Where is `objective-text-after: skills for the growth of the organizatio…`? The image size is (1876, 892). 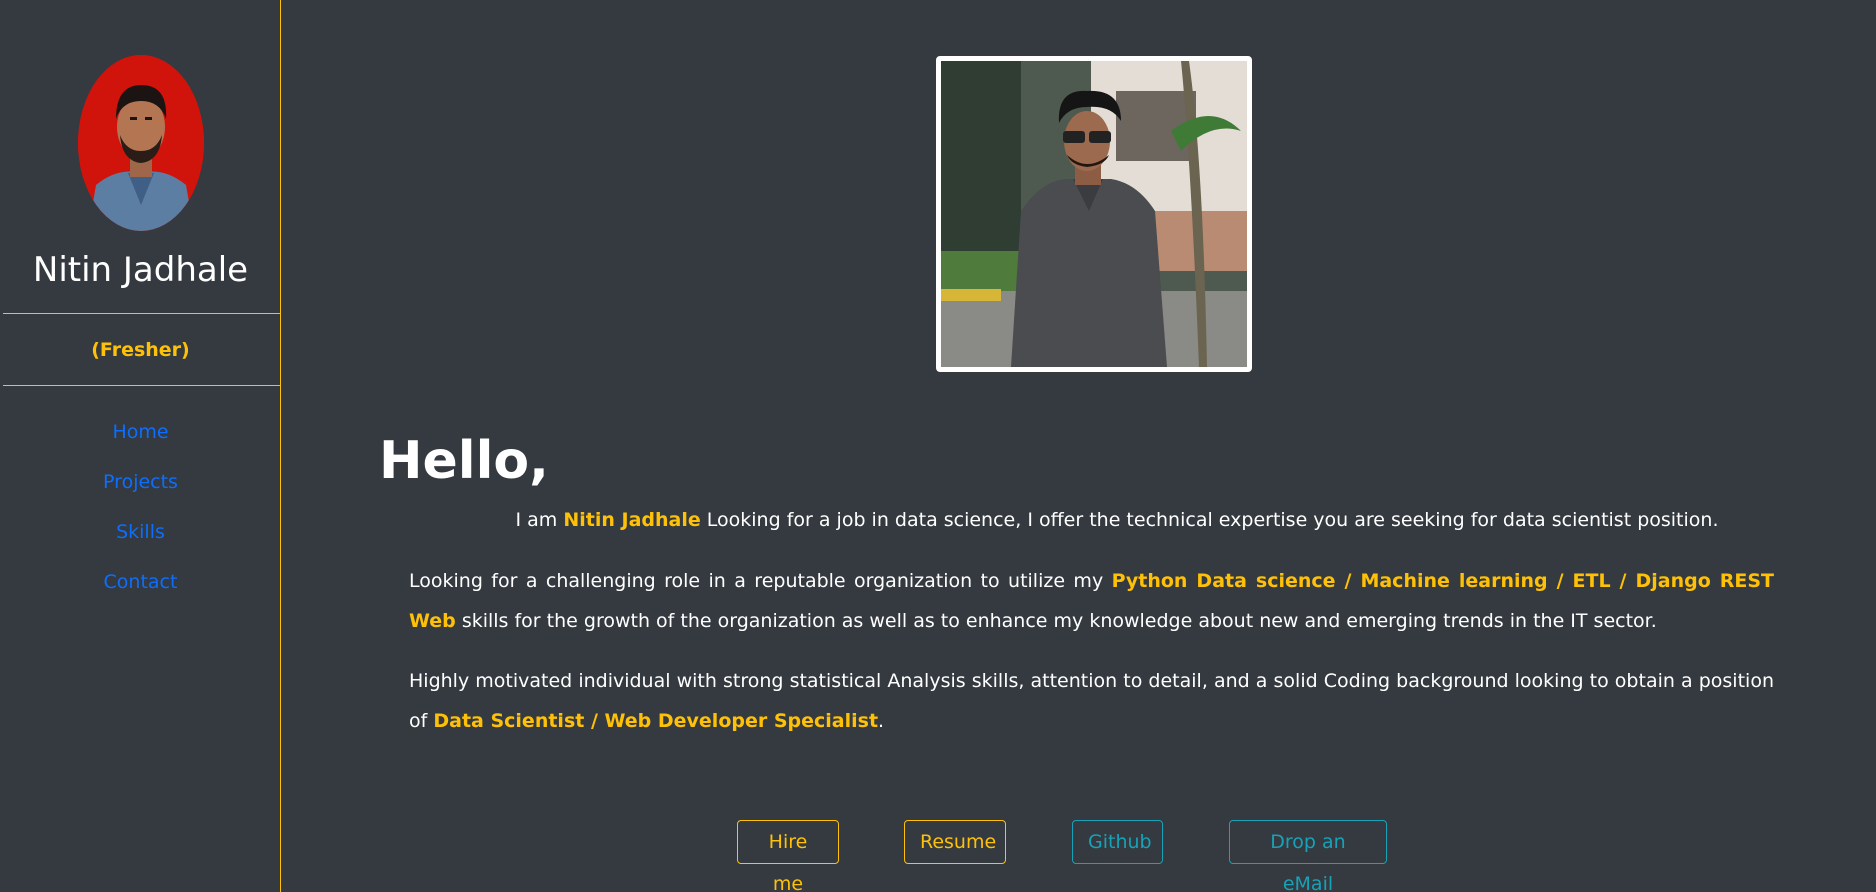
objective-text-after: skills for the growth of the organizatio… is located at coordinates (1056, 621).